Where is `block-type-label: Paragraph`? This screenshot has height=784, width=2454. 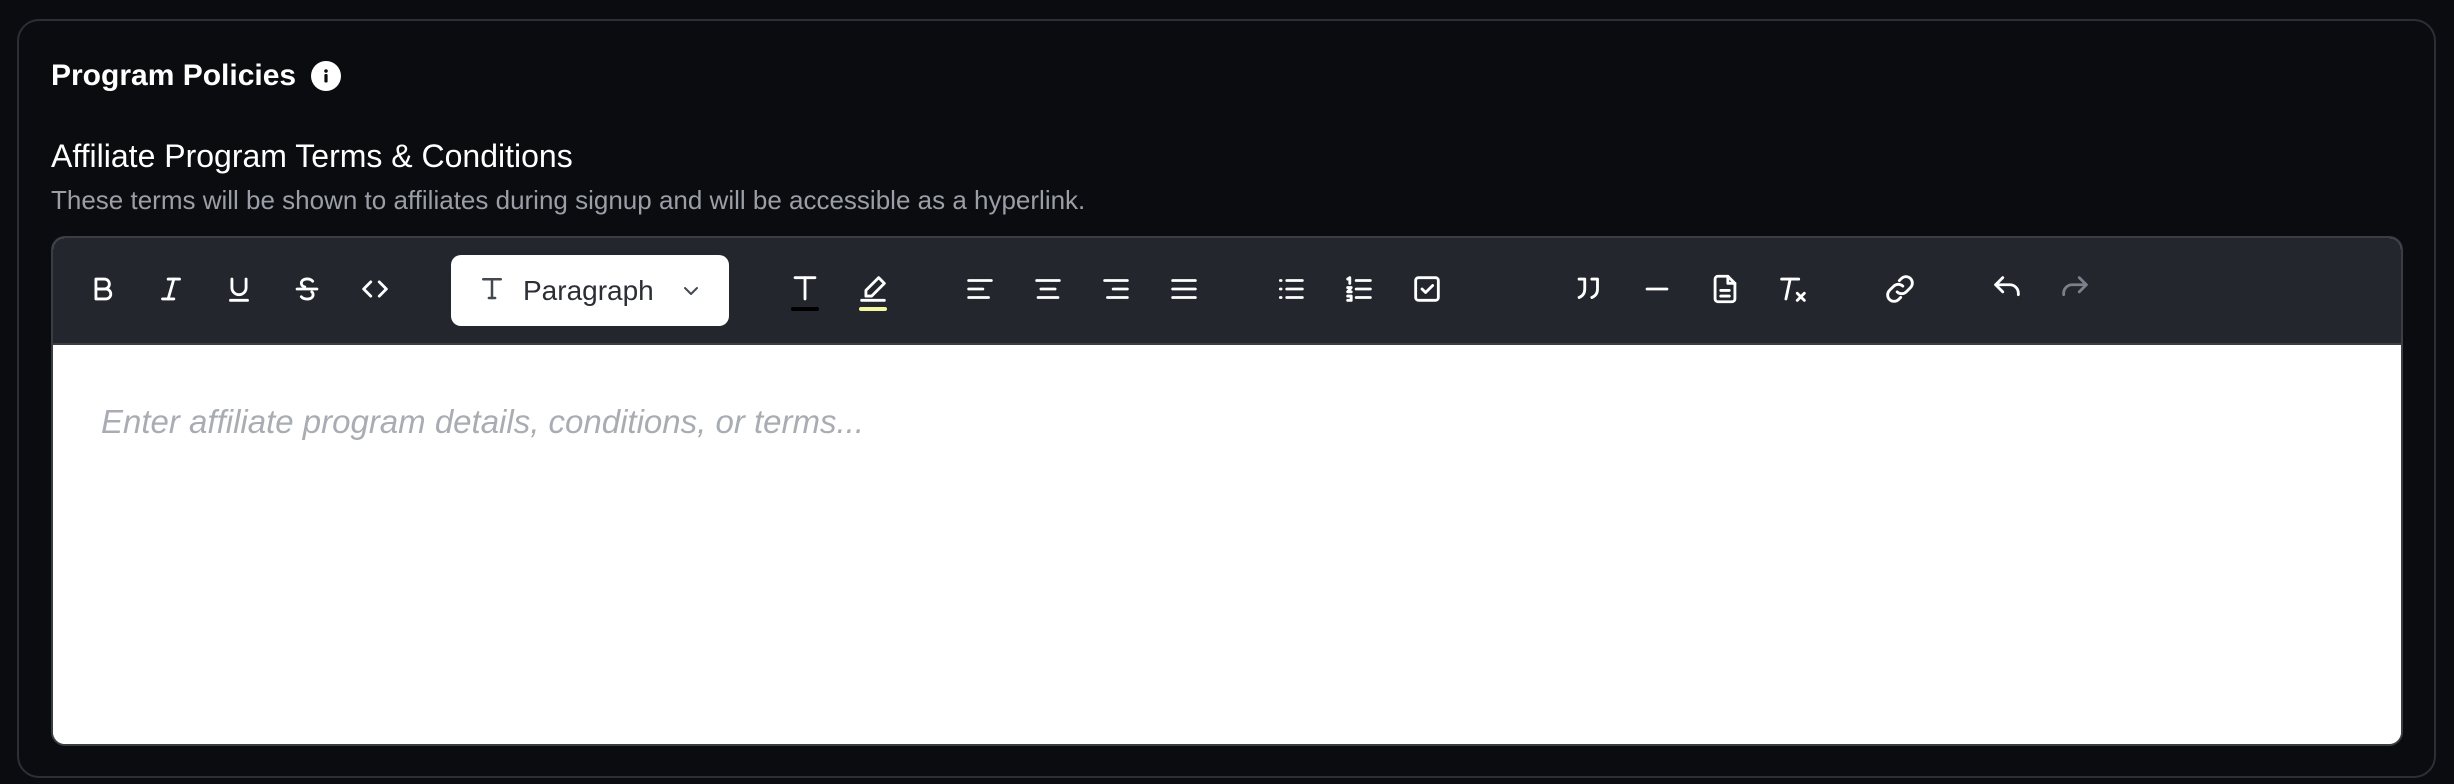
block-type-label: Paragraph is located at coordinates (588, 290).